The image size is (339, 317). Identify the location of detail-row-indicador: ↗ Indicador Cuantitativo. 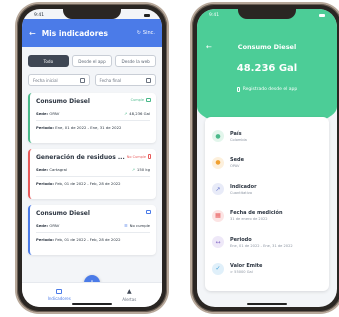
(267, 189).